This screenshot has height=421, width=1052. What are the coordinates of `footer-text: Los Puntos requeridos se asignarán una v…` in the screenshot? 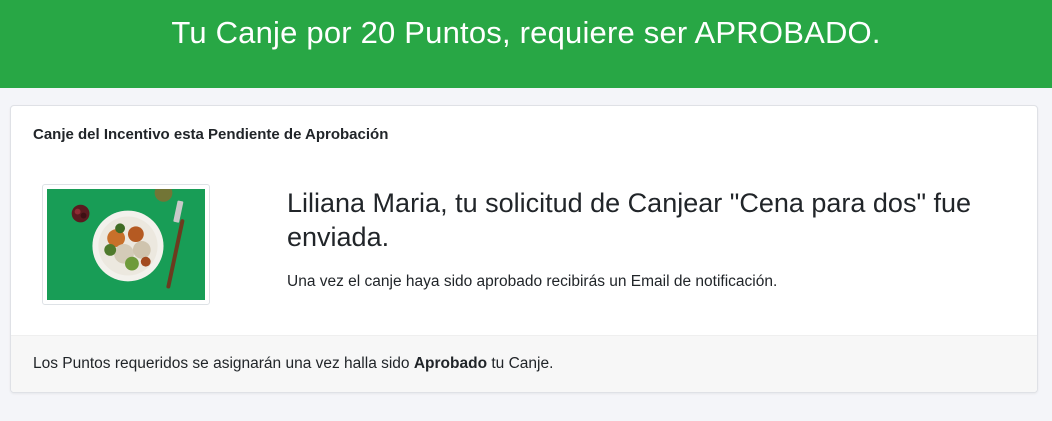 It's located at (293, 364).